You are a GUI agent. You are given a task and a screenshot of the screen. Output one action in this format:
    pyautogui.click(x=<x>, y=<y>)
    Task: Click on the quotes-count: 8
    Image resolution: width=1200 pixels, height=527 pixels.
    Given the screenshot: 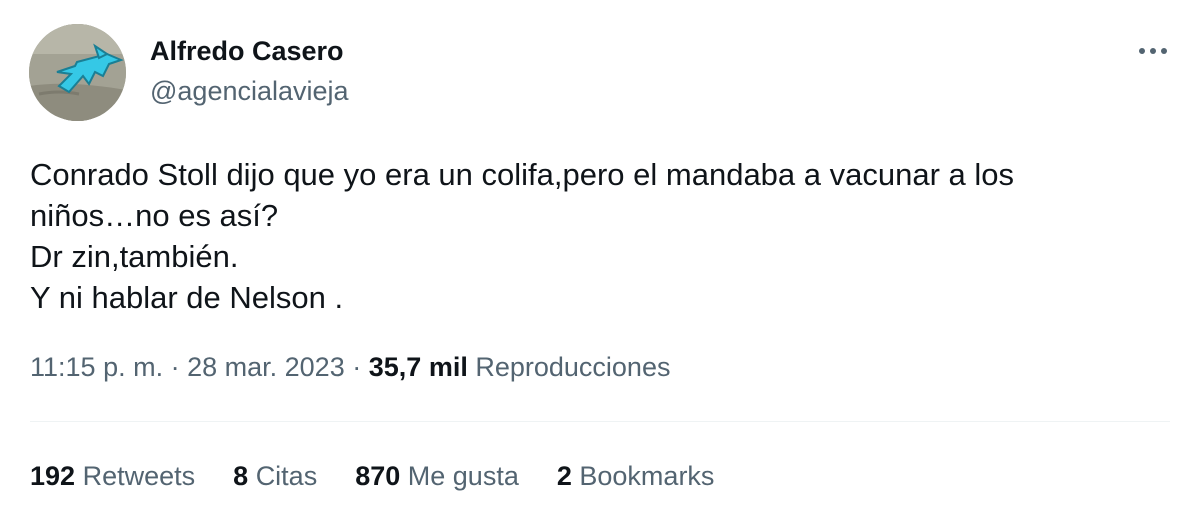 What is the action you would take?
    pyautogui.click(x=241, y=476)
    